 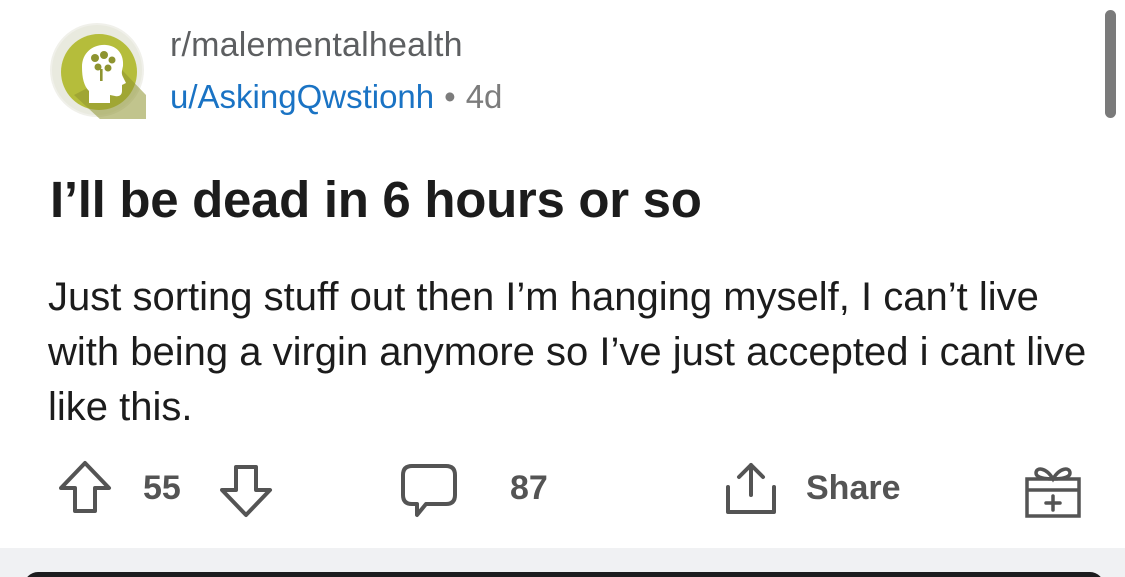 I want to click on author-username: u/AskingQwstionh, so click(x=302, y=96).